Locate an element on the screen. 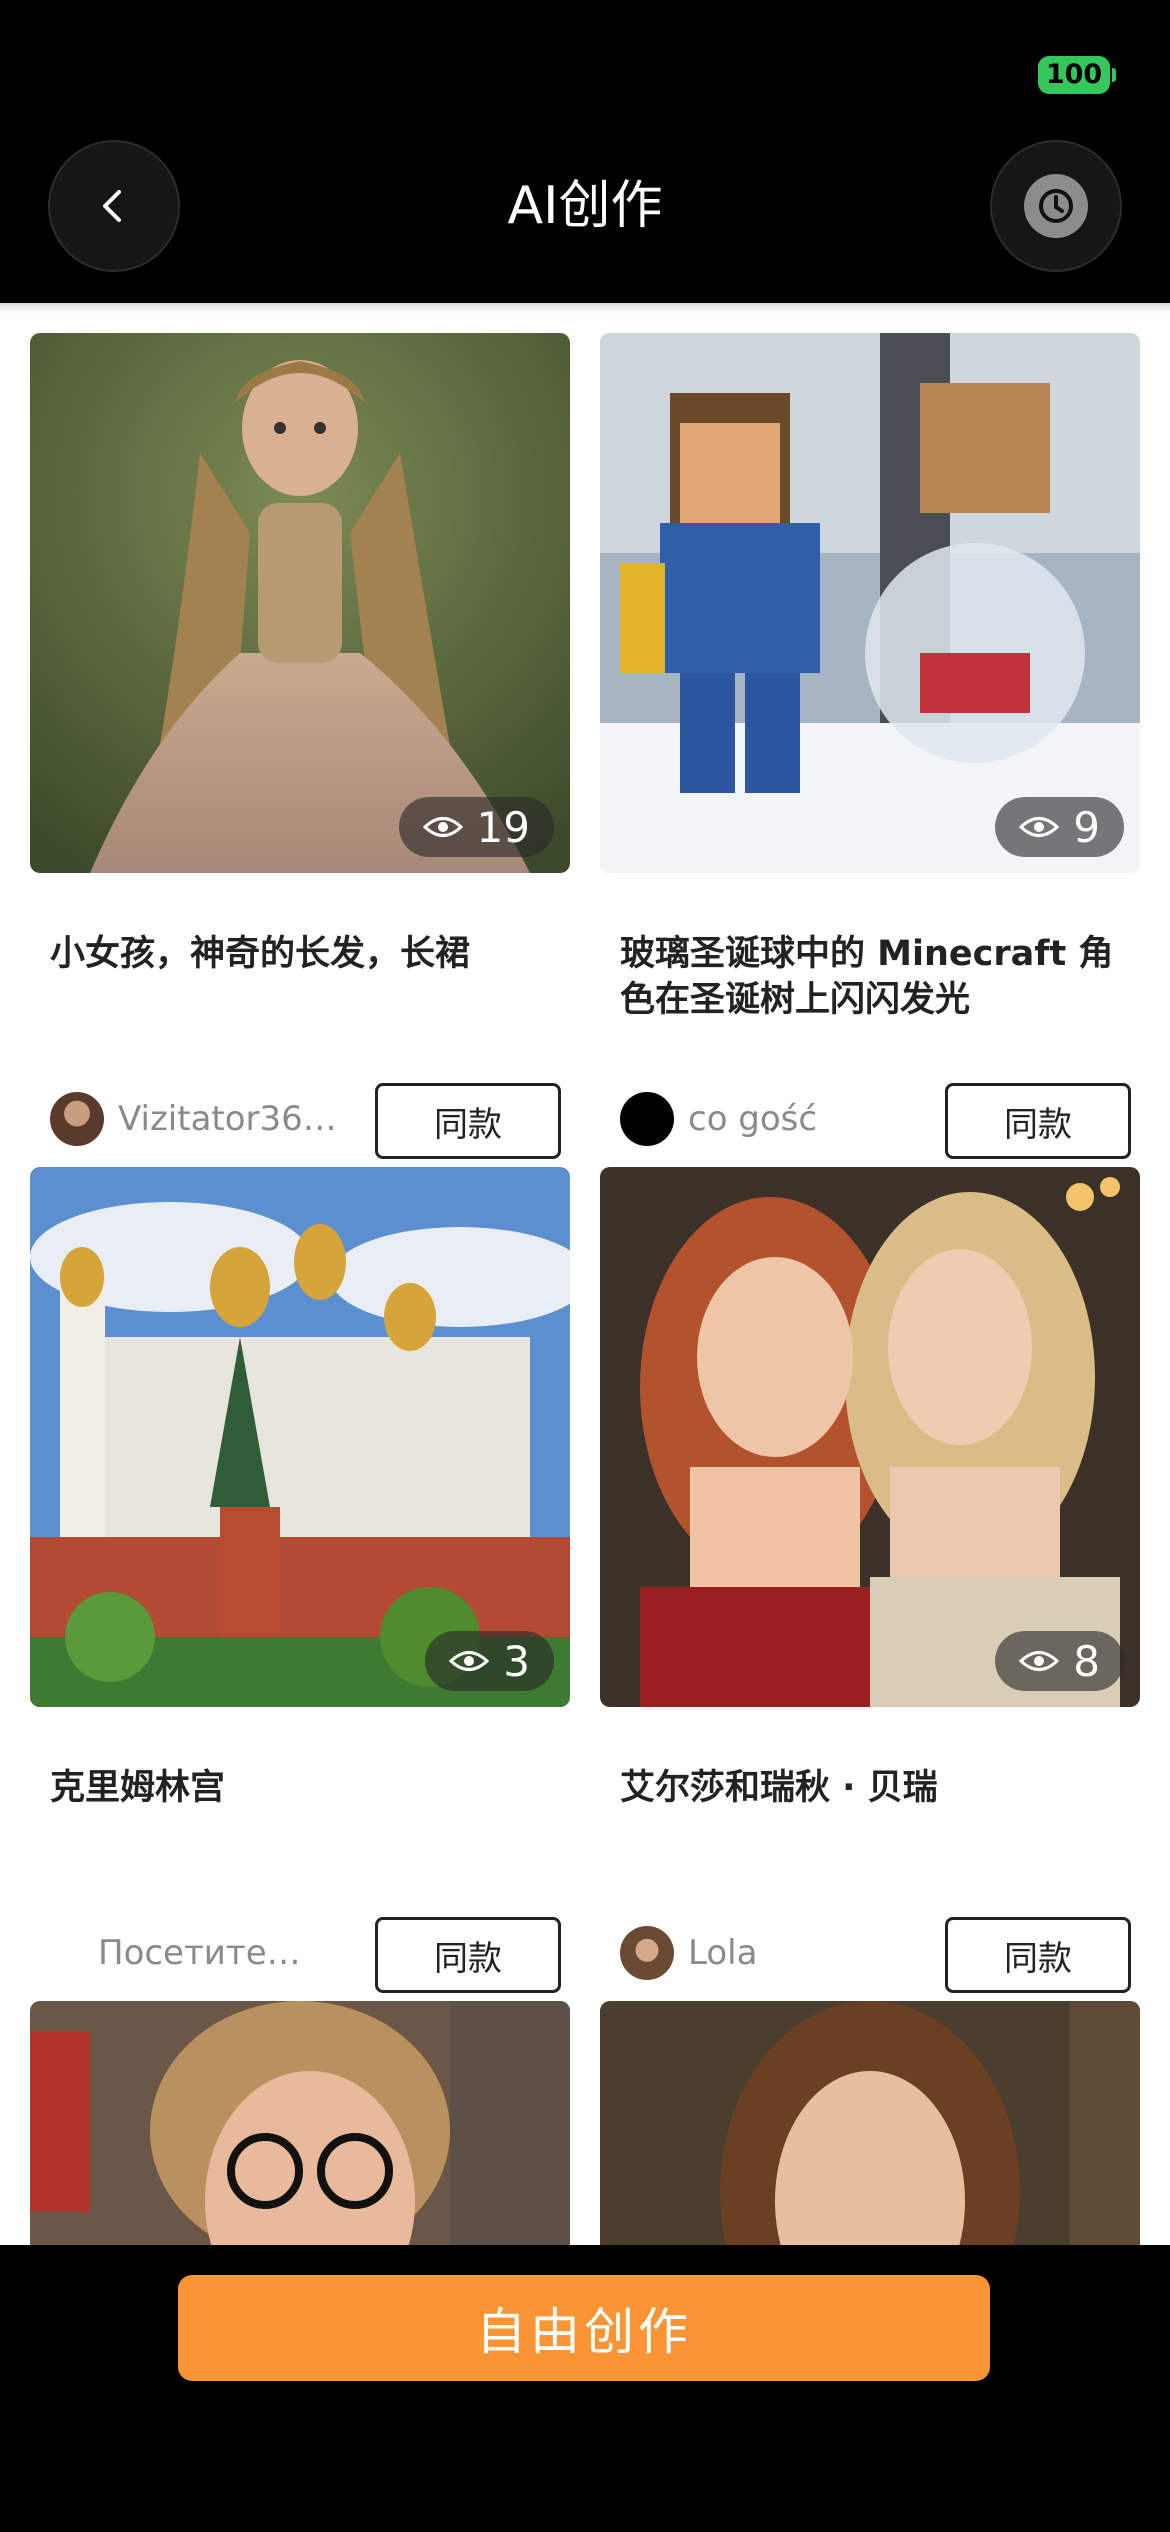  view-count-badge: 19 is located at coordinates (476, 827).